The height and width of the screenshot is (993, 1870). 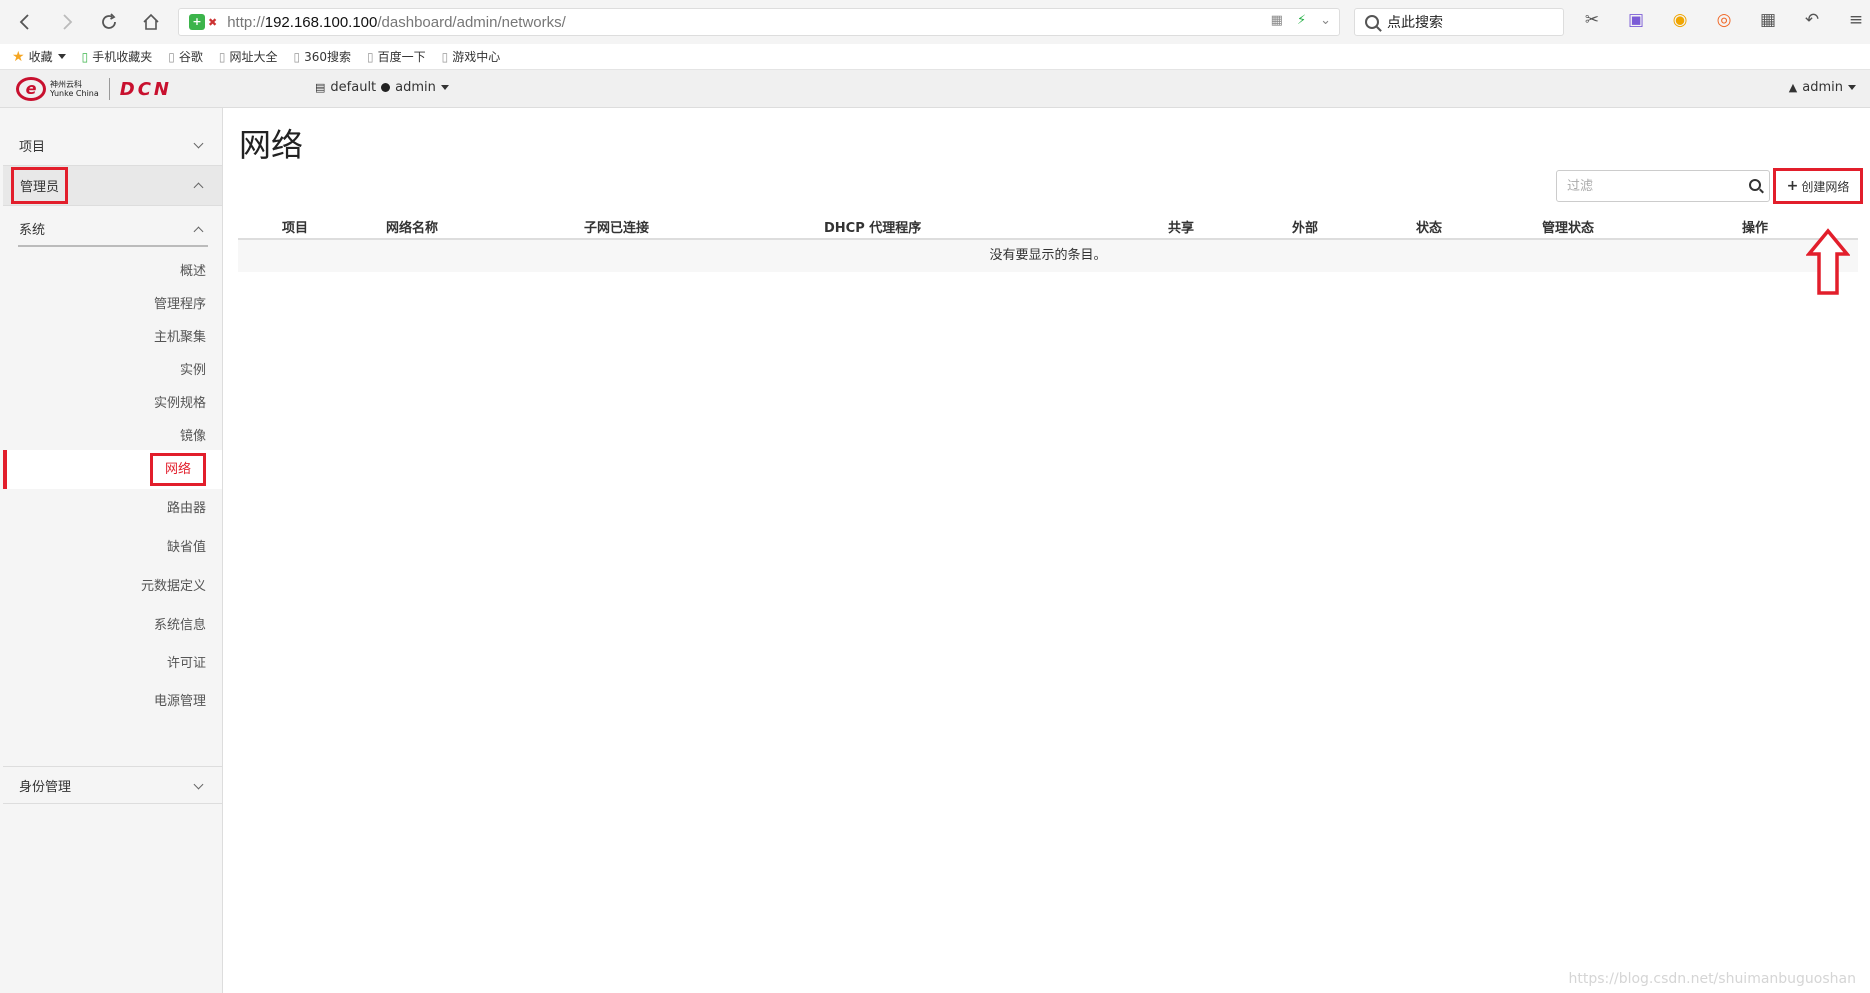 What do you see at coordinates (295, 226) in the screenshot?
I see `column-header-project: 项目` at bounding box center [295, 226].